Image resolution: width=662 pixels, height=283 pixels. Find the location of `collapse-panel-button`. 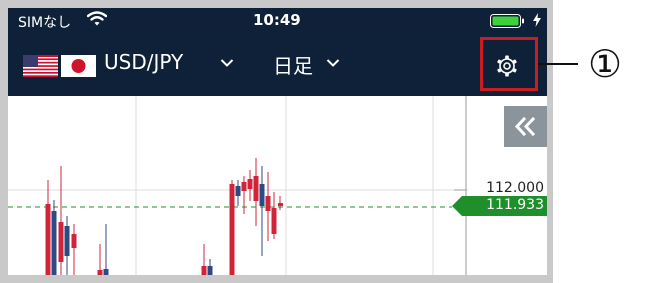

collapse-panel-button is located at coordinates (525, 126).